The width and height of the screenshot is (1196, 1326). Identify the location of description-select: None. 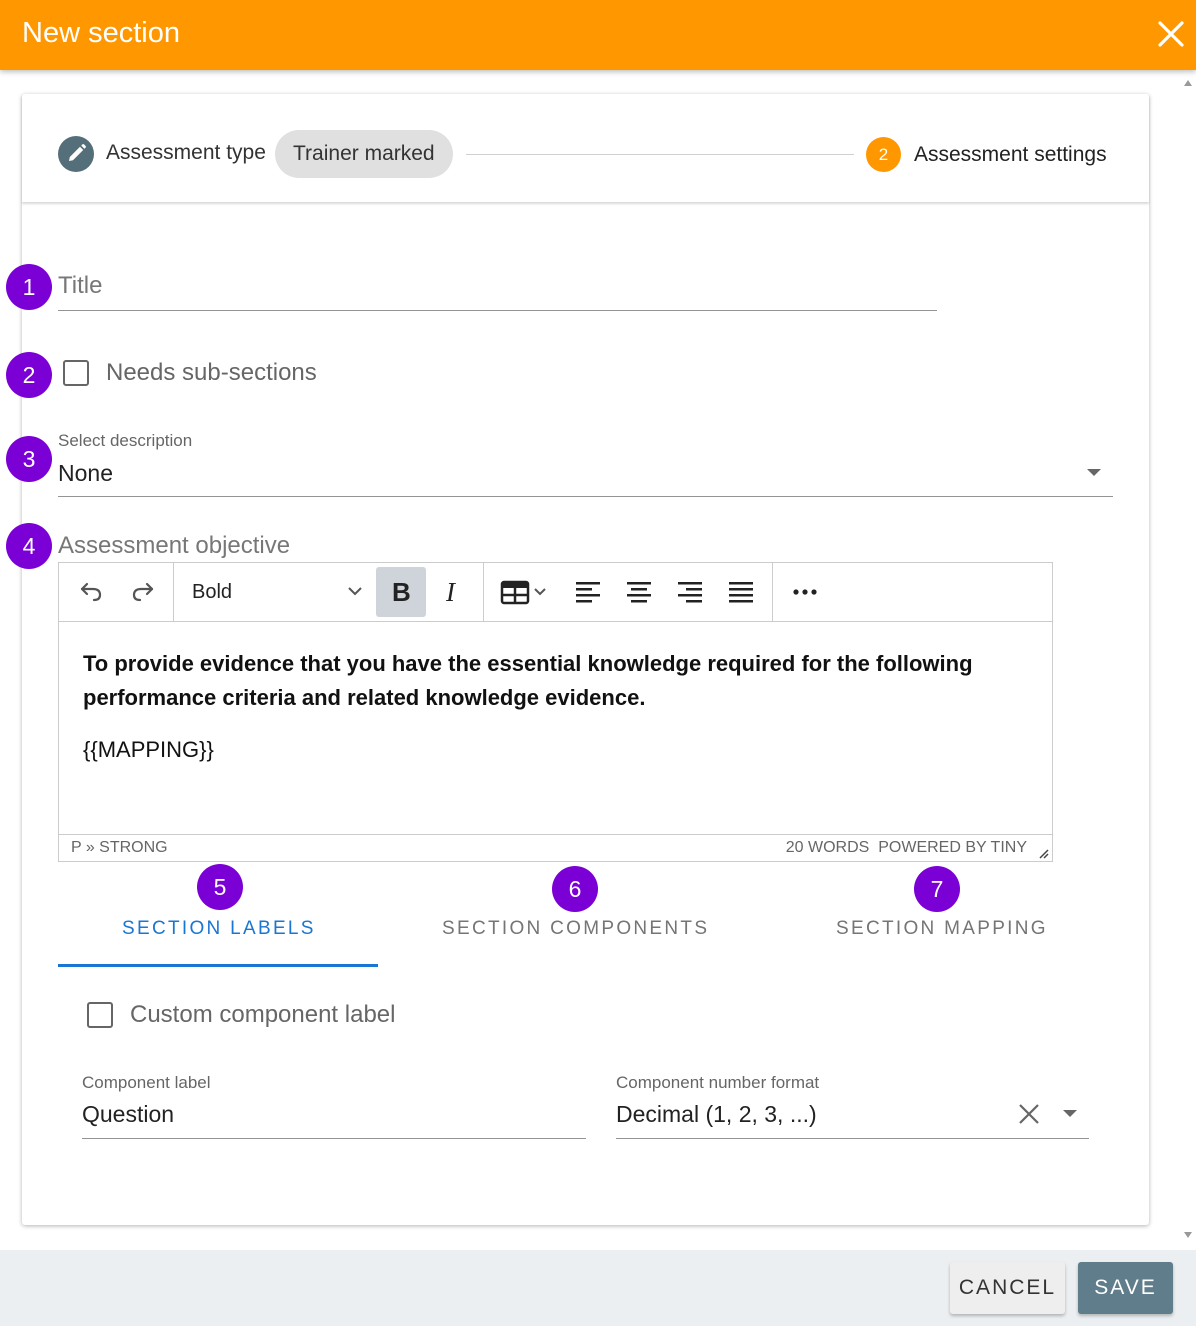
(85, 473).